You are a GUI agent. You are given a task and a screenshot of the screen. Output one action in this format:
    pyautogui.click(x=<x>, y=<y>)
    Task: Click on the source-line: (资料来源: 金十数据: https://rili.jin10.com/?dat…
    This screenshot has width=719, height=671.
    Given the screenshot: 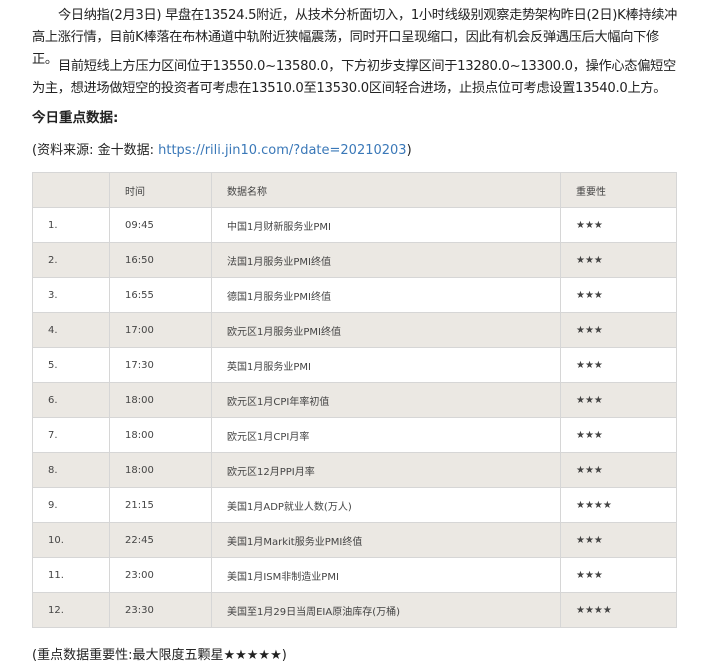 What is the action you would take?
    pyautogui.click(x=222, y=148)
    